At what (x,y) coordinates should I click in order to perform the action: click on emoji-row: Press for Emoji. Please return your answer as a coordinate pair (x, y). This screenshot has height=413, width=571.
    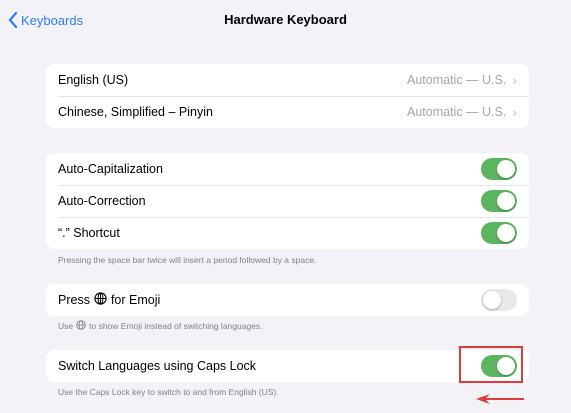
    Looking at the image, I should click on (287, 300).